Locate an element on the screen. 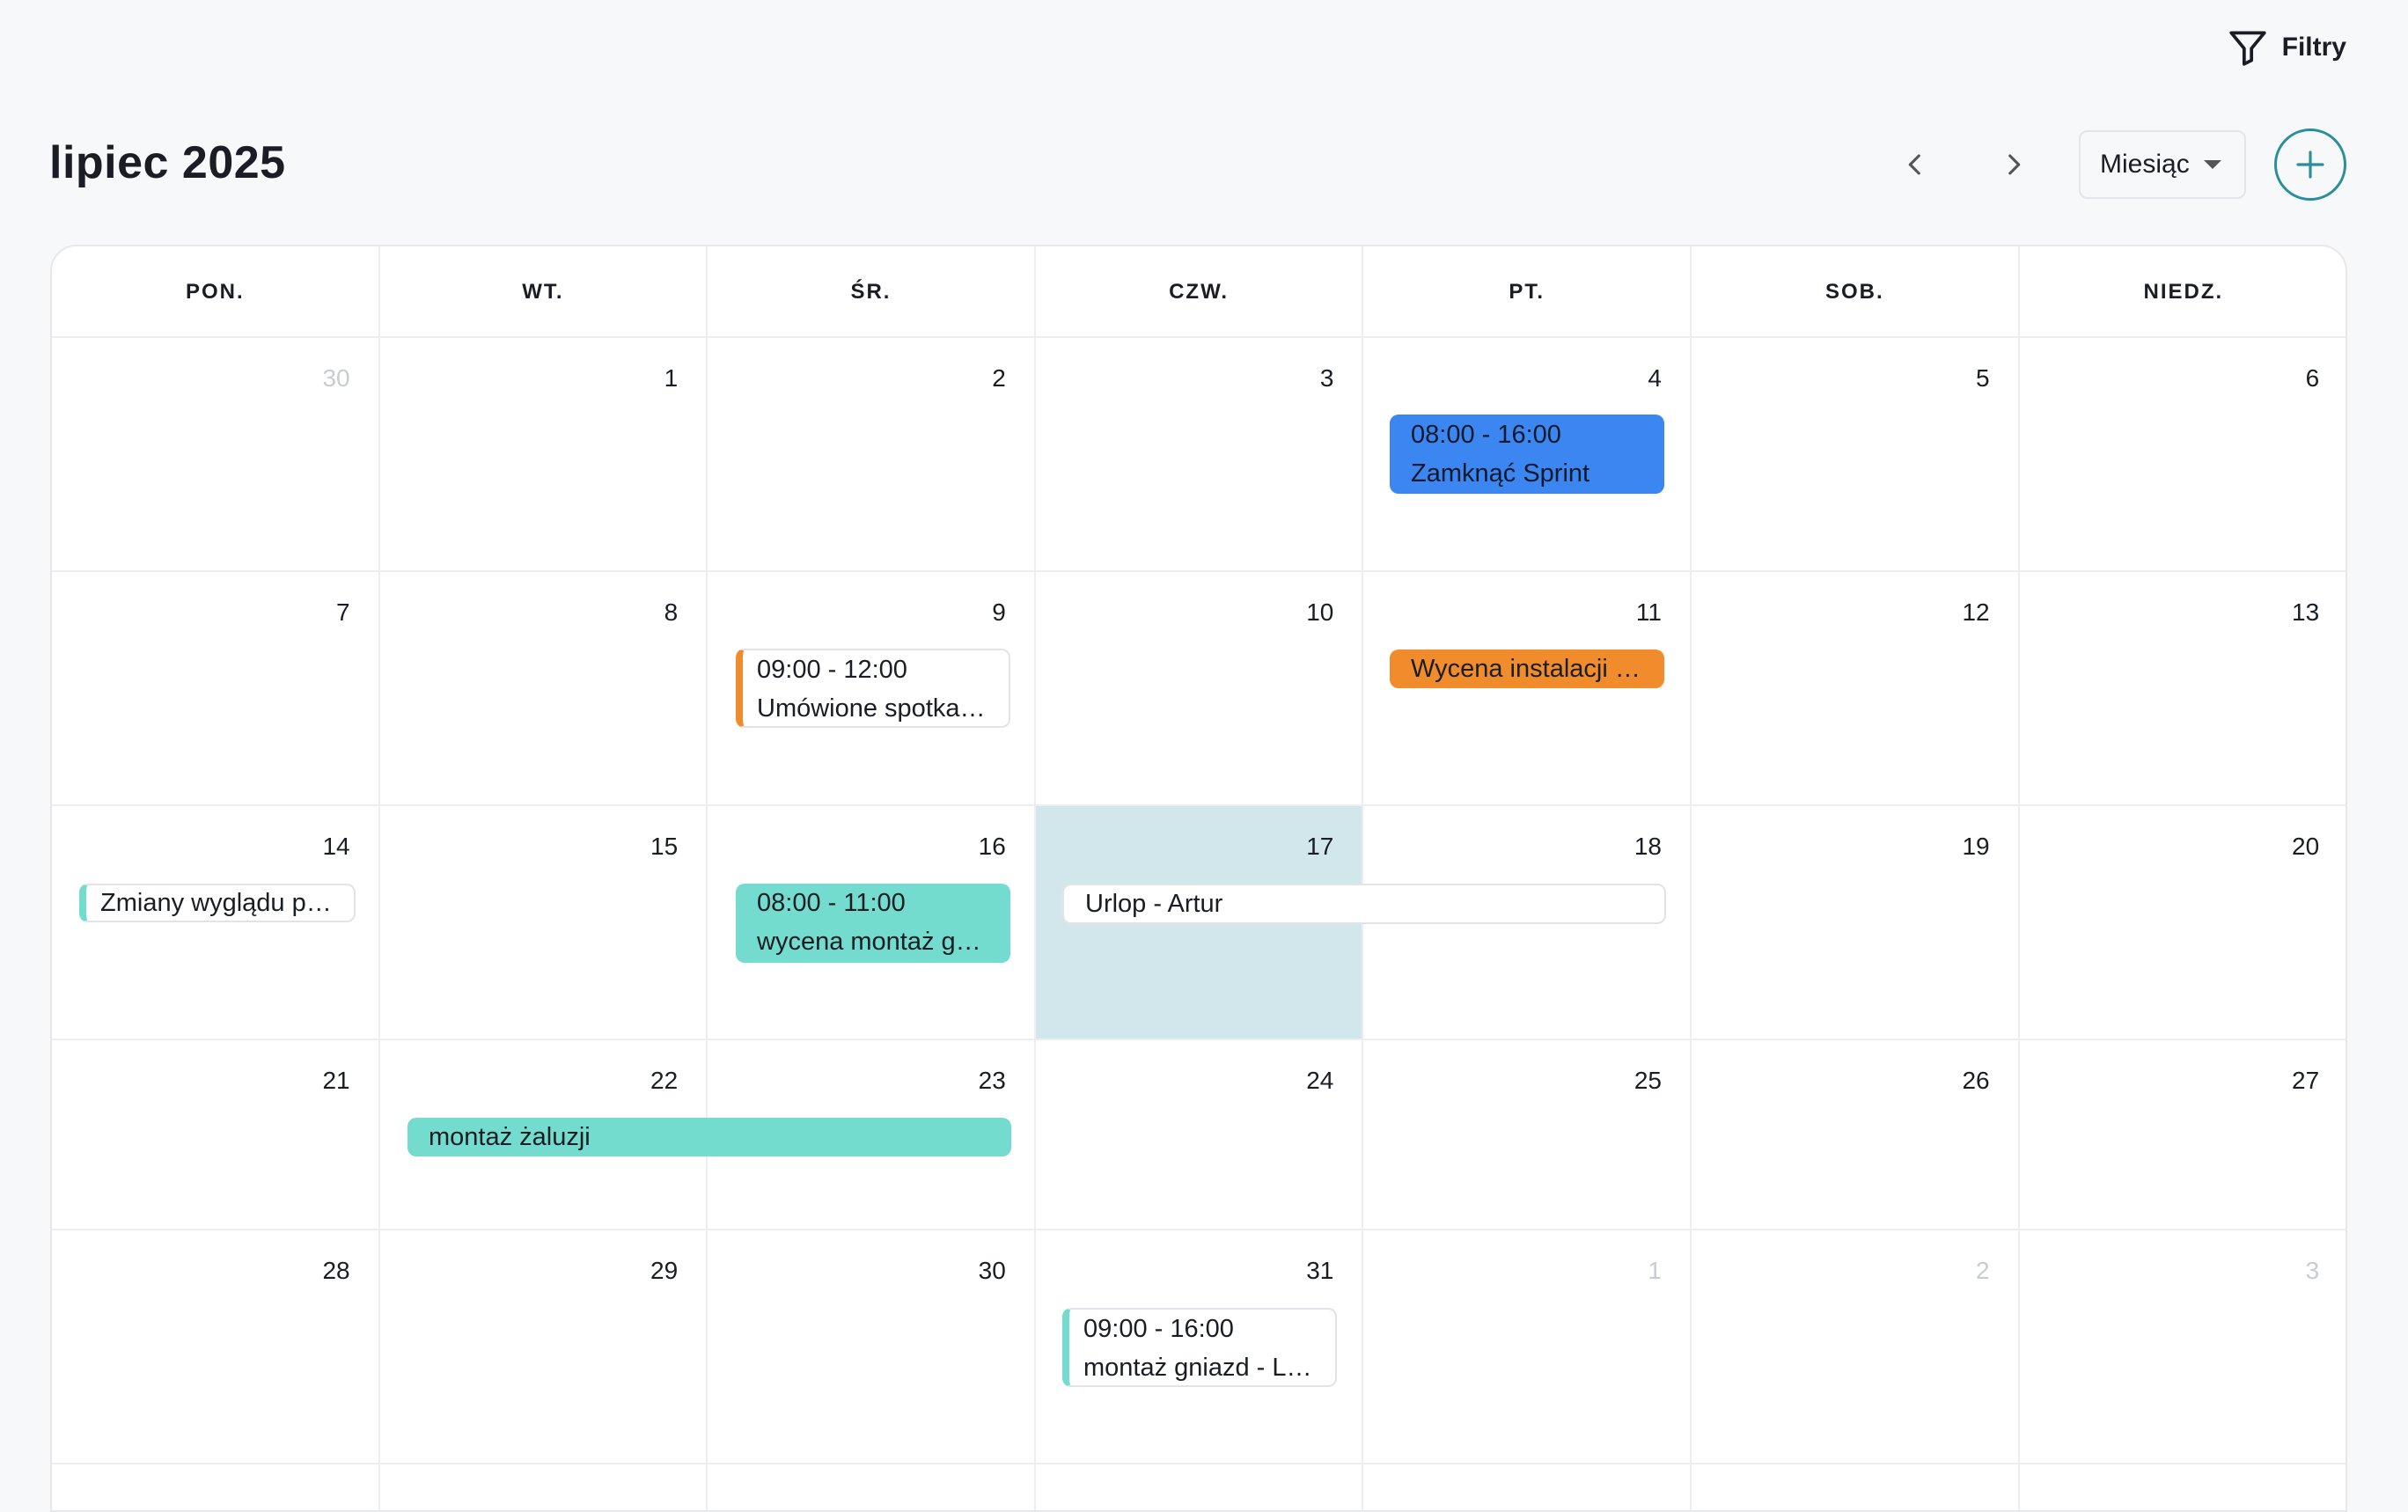 This screenshot has height=1512, width=2408. day-number: 1 is located at coordinates (671, 378).